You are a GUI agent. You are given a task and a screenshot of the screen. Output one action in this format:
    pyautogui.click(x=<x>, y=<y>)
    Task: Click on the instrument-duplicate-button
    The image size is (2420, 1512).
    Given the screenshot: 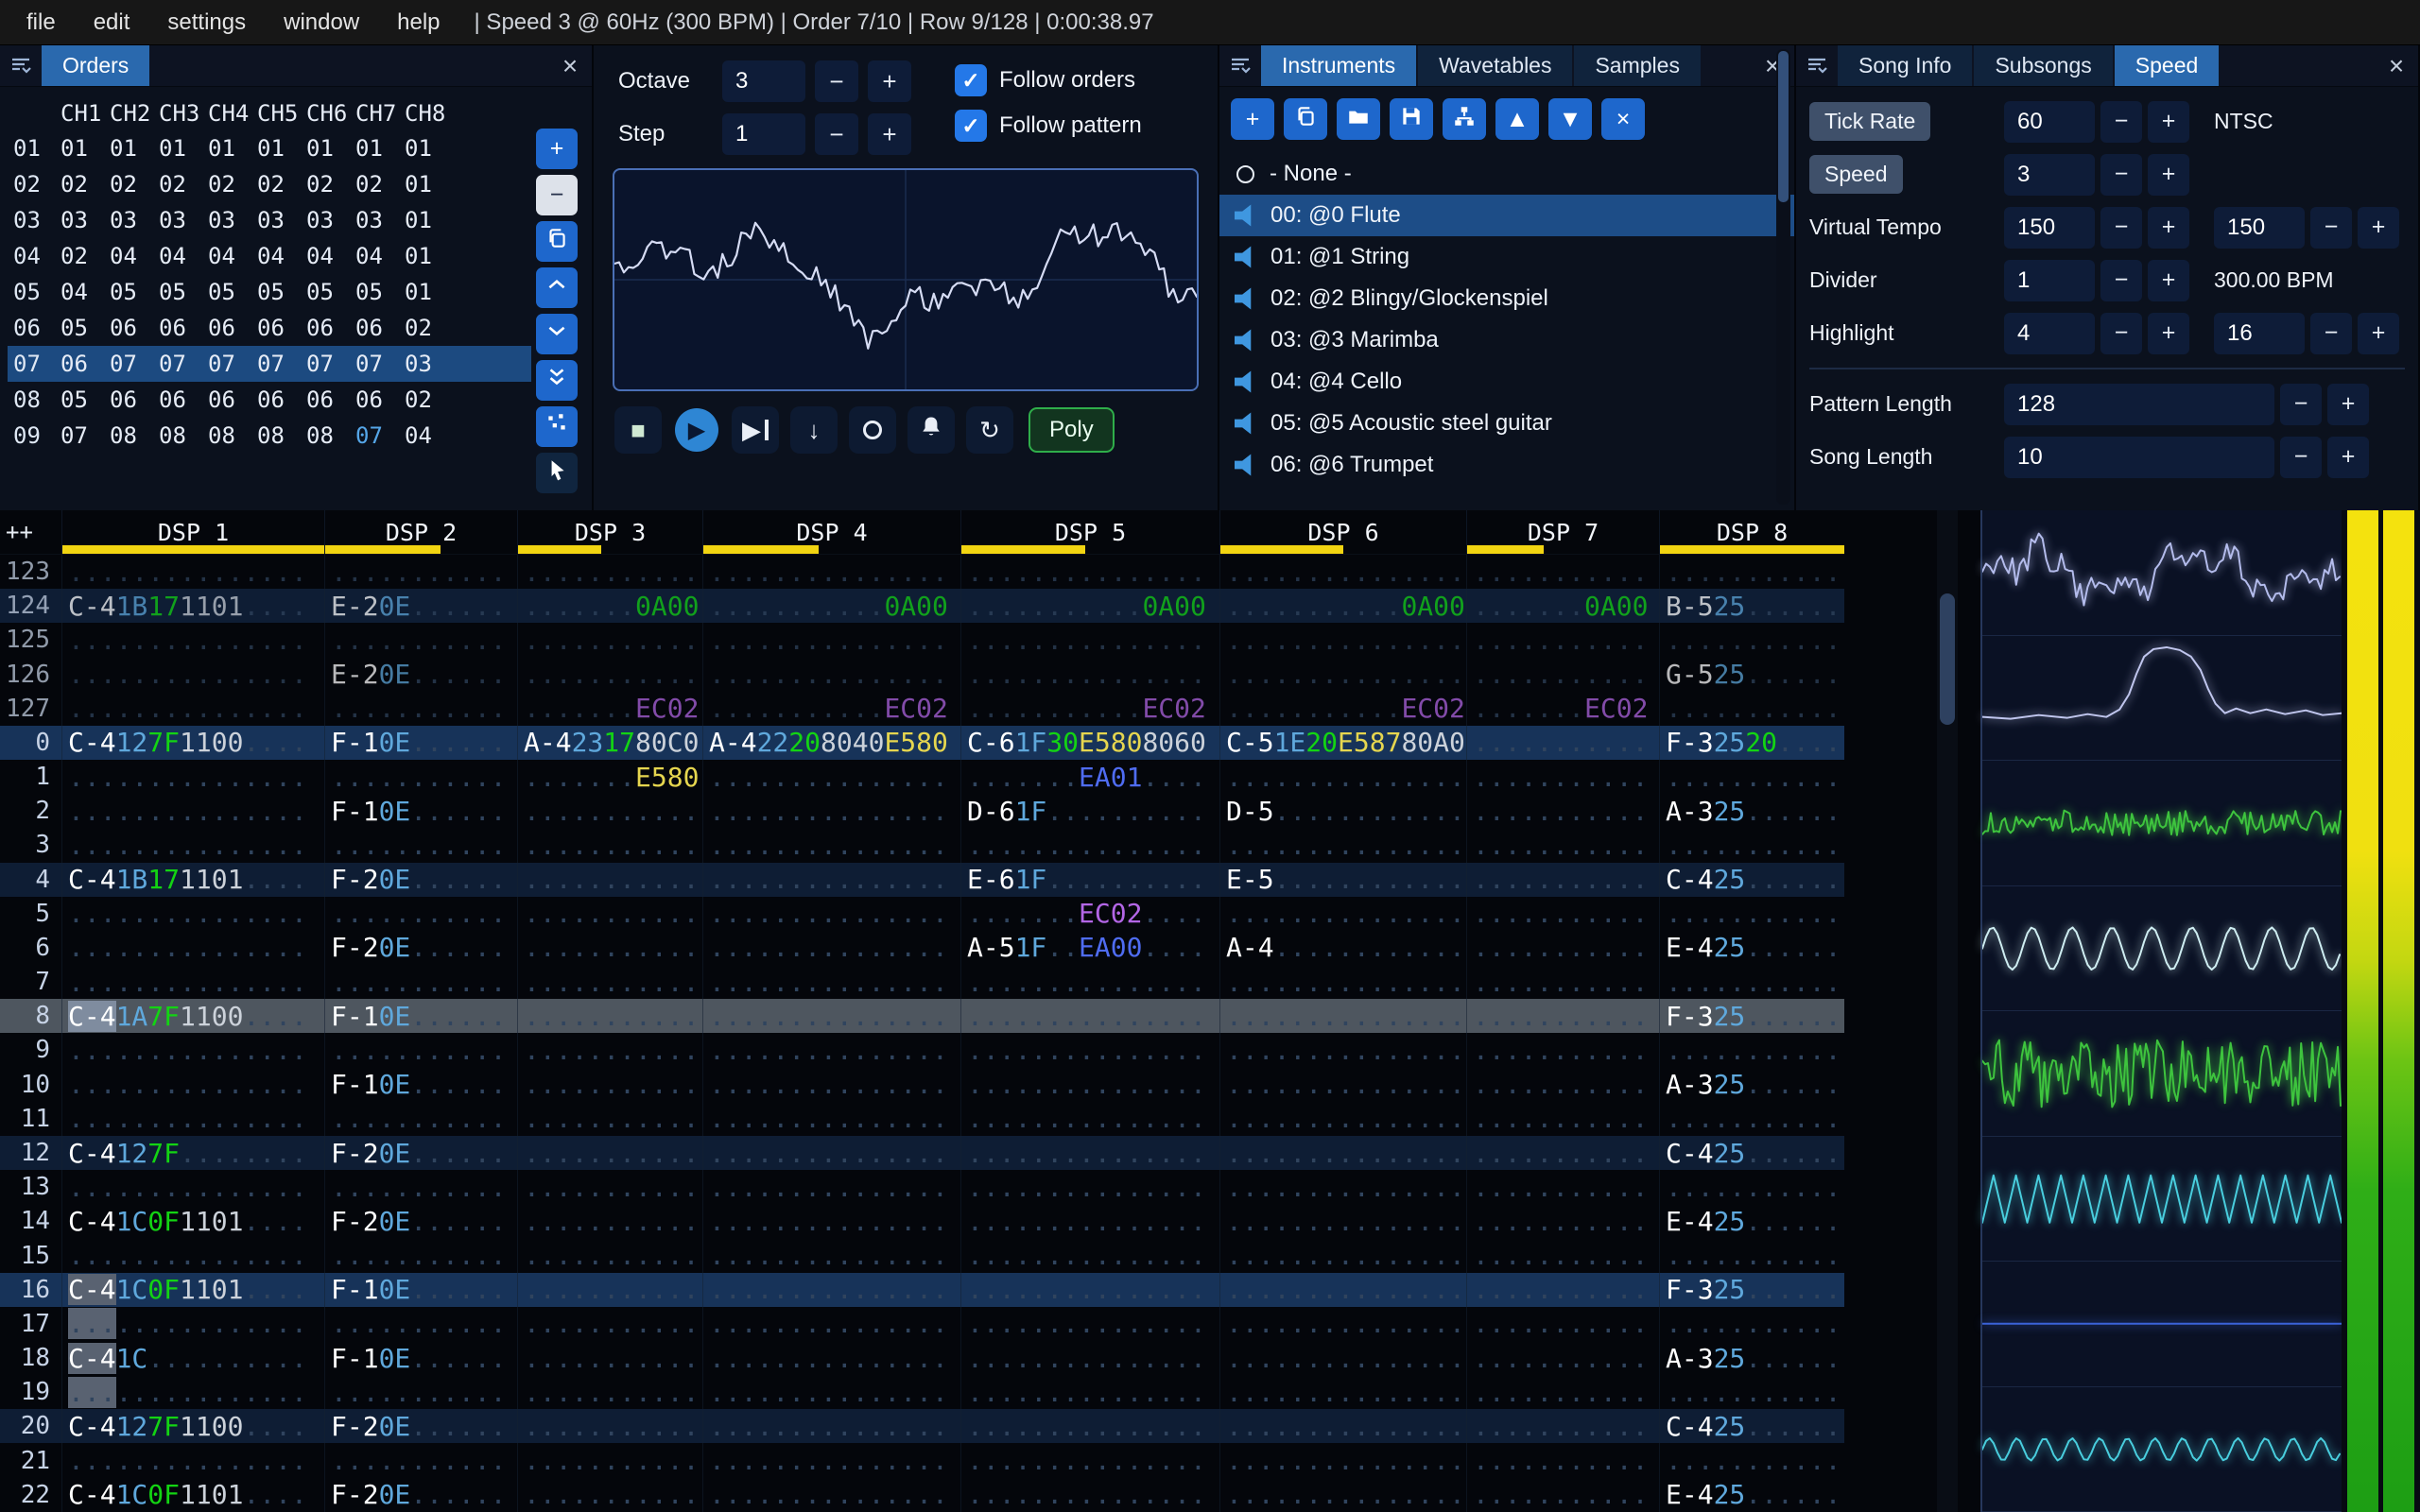 What is the action you would take?
    pyautogui.click(x=1305, y=119)
    